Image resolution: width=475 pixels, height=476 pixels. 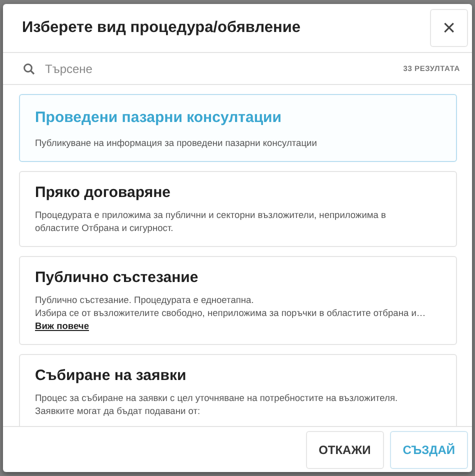 I want to click on search-icon, so click(x=29, y=68).